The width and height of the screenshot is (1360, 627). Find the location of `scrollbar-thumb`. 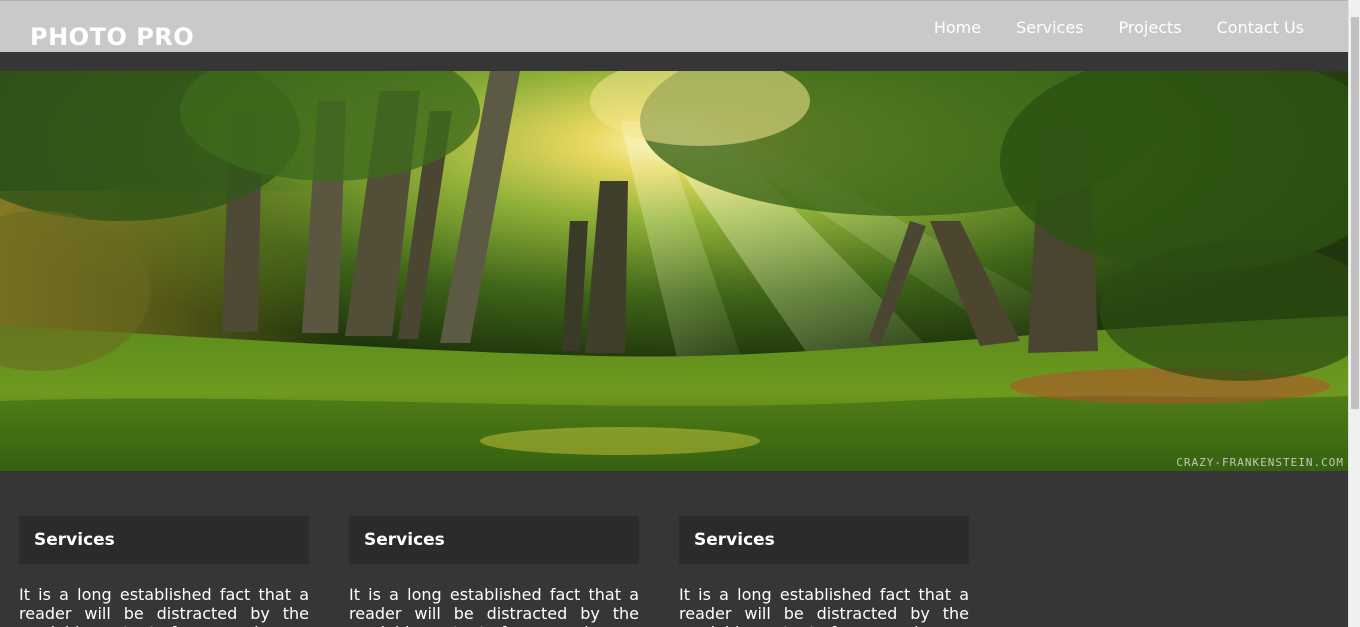

scrollbar-thumb is located at coordinates (1355, 213).